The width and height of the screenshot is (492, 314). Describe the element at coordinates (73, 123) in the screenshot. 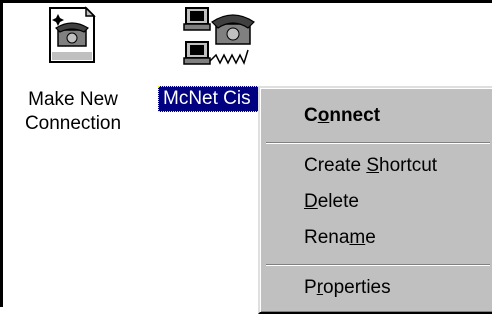

I see `make-new-connection-label-line2: Connection` at that location.